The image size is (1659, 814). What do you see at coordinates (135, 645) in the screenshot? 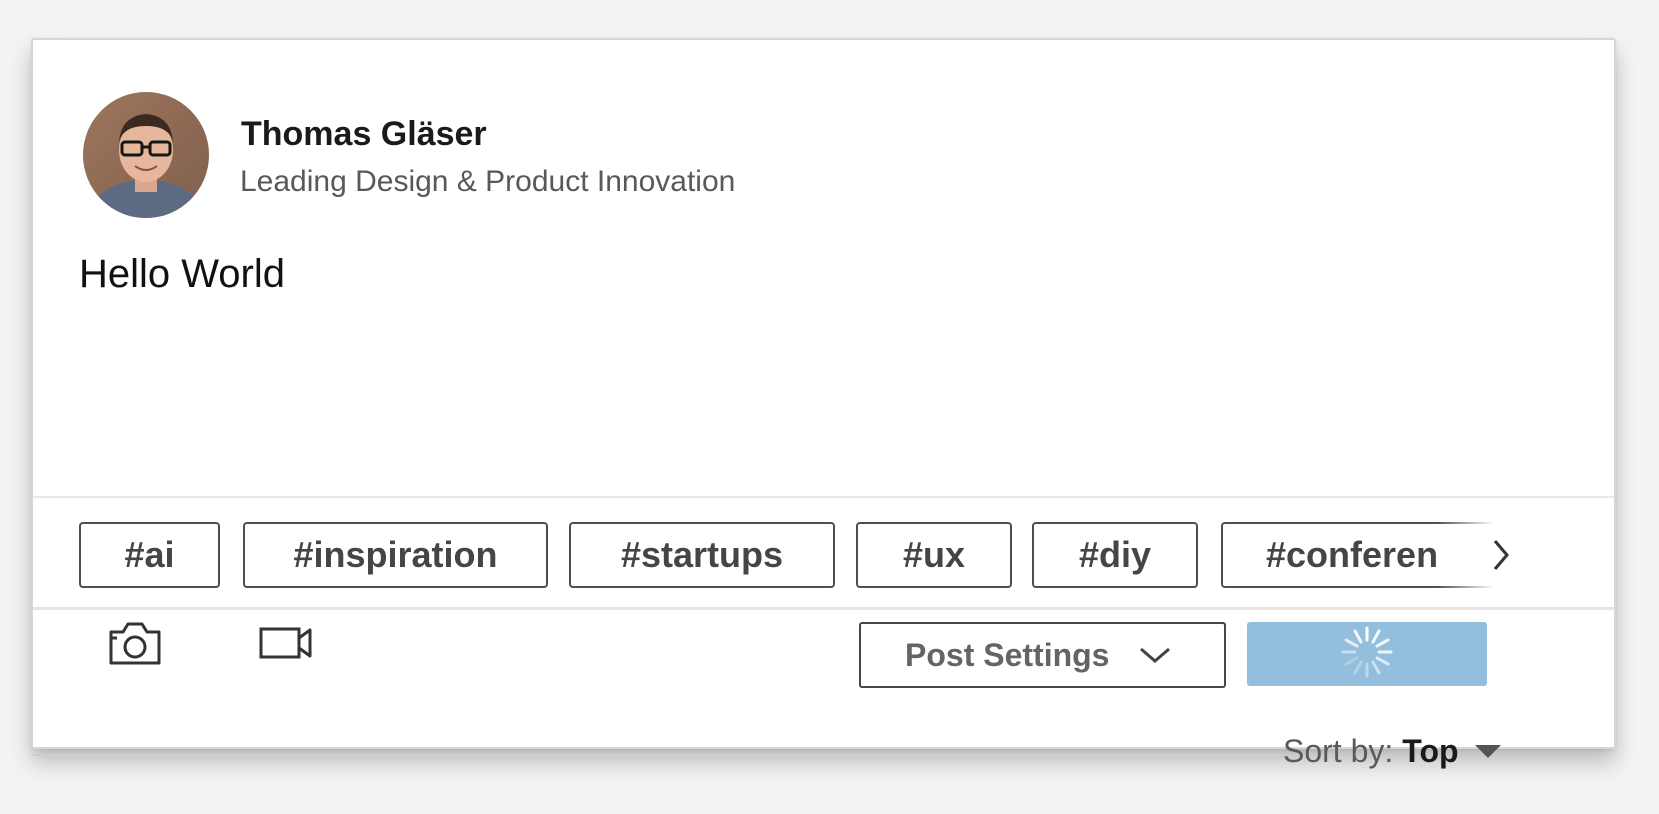
I see `camera-icon` at bounding box center [135, 645].